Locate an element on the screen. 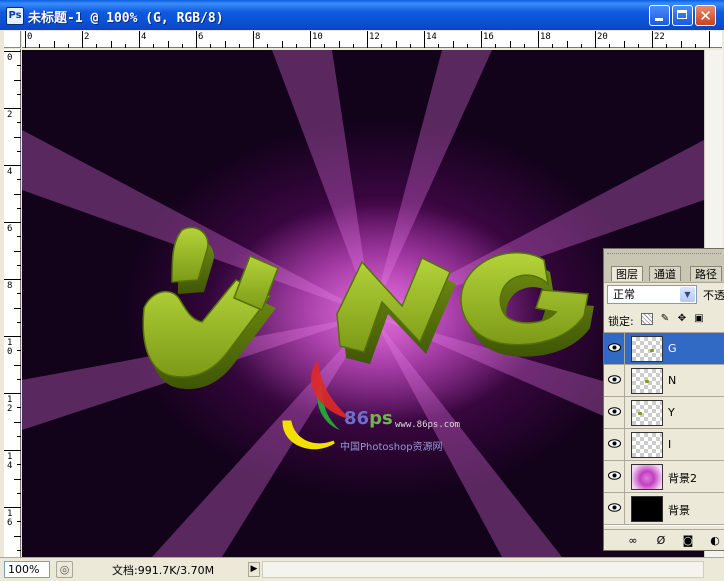  layer-name: Y is located at coordinates (671, 412).